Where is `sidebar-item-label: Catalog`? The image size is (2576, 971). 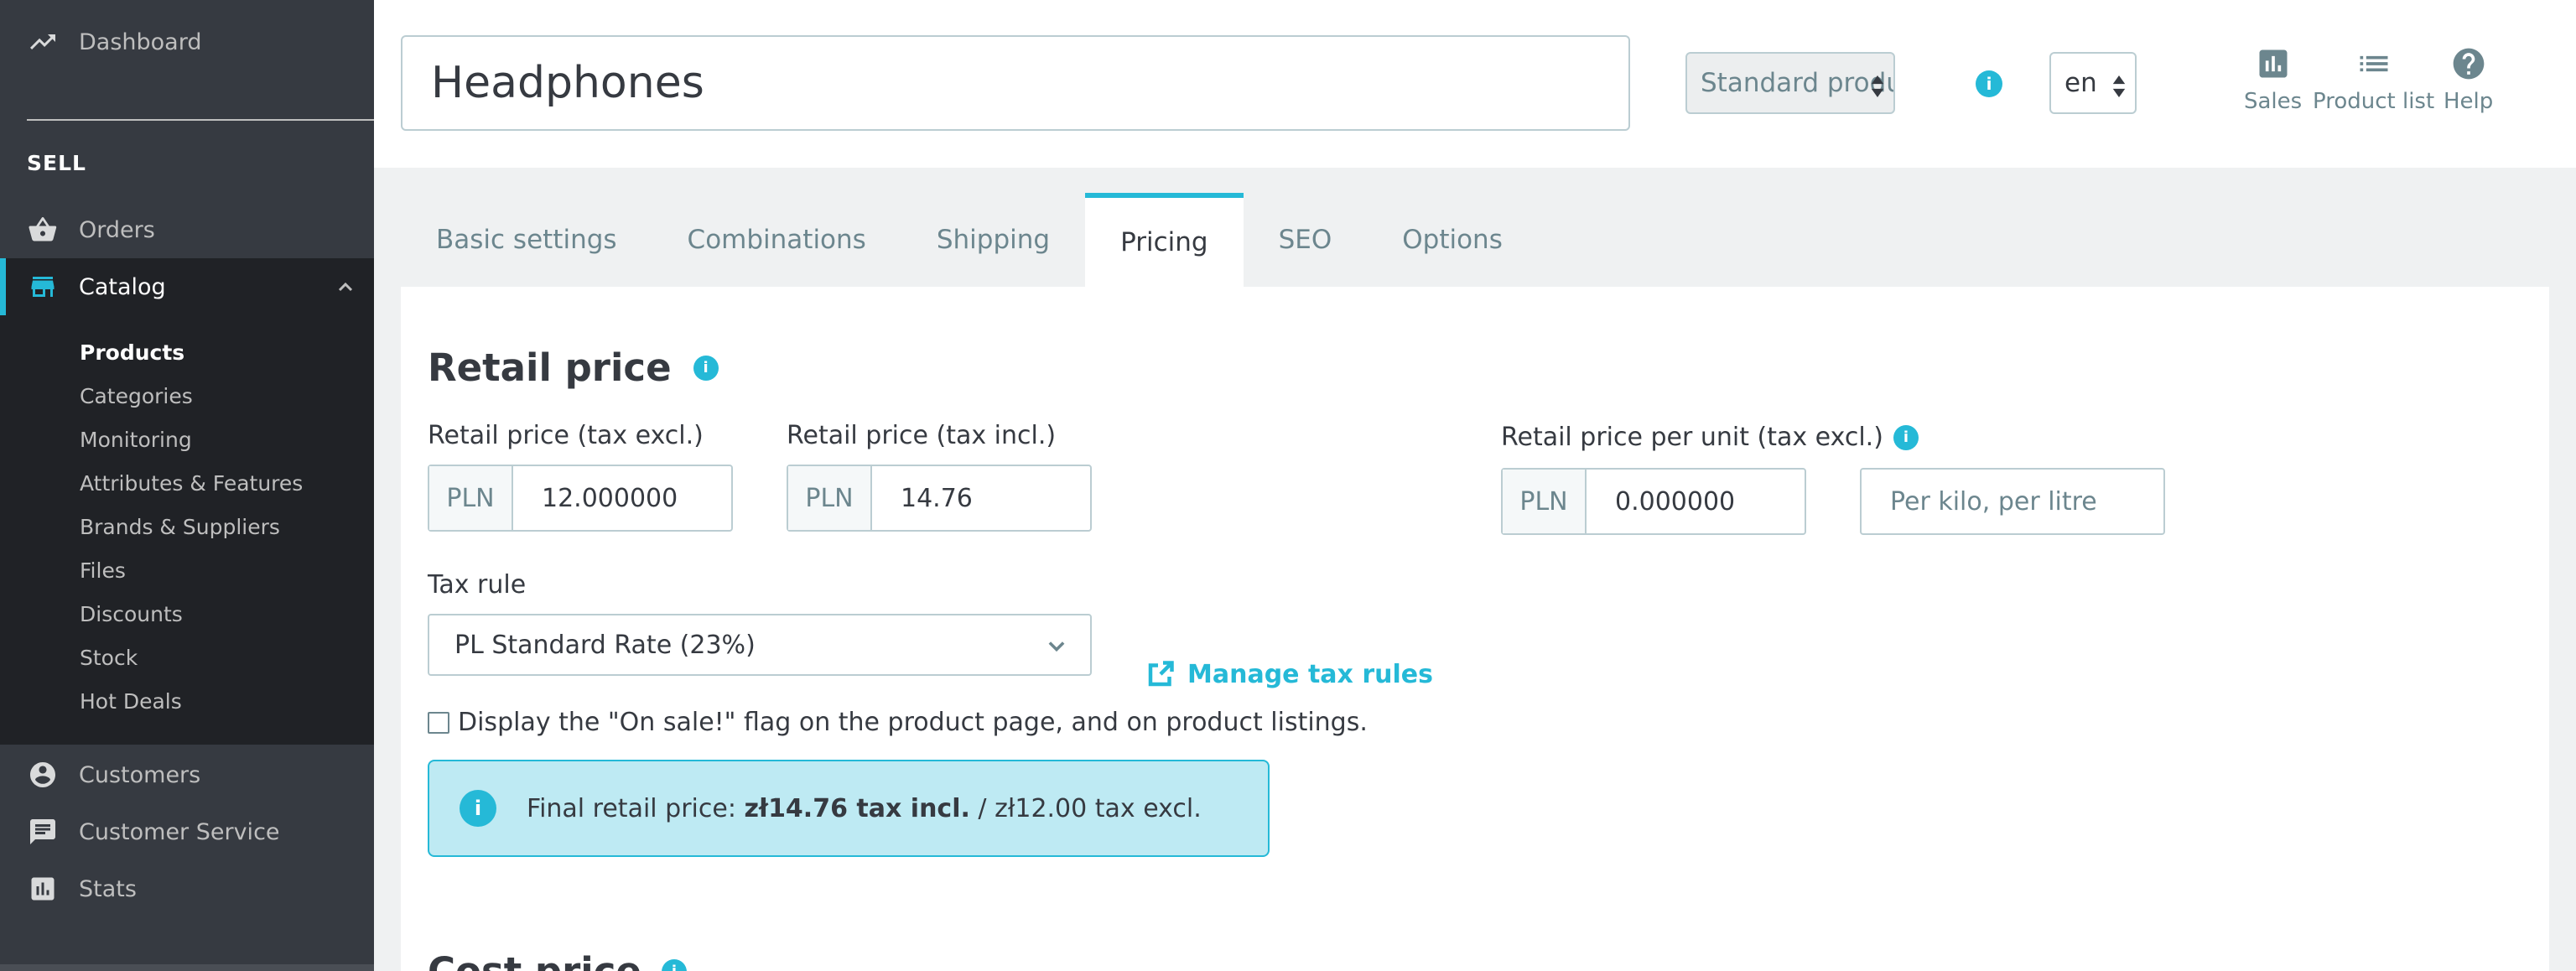 sidebar-item-label: Catalog is located at coordinates (122, 287).